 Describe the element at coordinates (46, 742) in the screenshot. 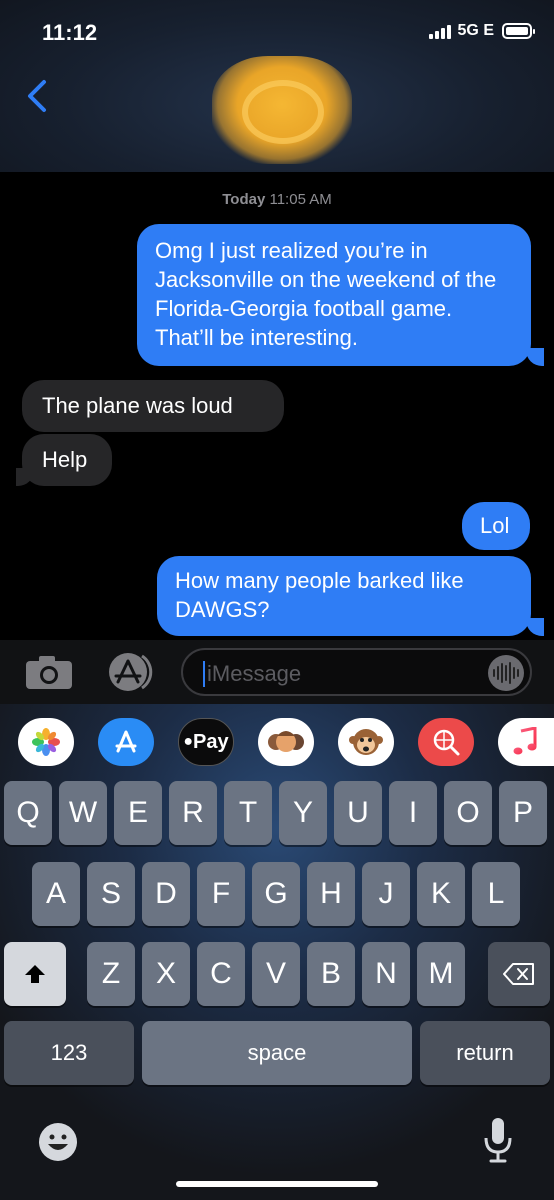

I see `photos-icon` at that location.